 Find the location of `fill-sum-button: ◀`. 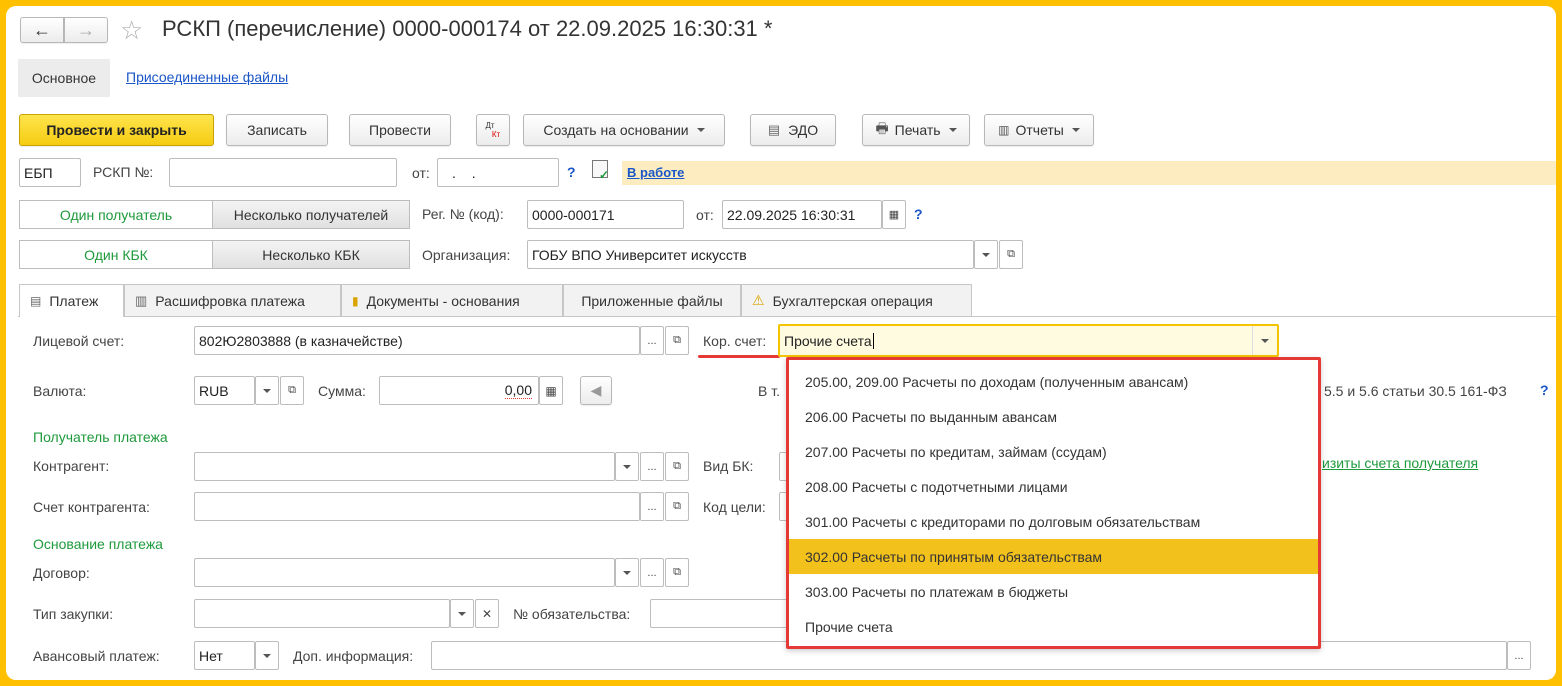

fill-sum-button: ◀ is located at coordinates (596, 390).